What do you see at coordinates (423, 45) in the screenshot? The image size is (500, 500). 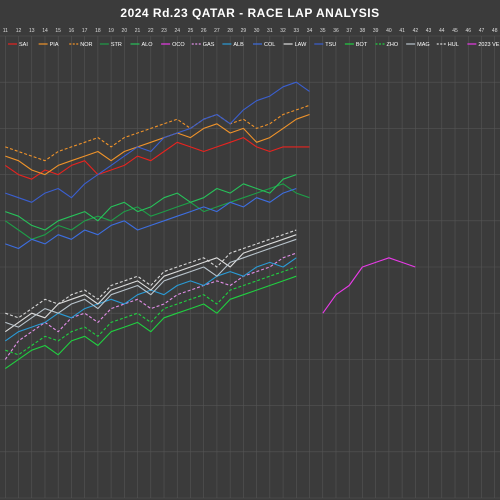 I see `legend-label: MAG` at bounding box center [423, 45].